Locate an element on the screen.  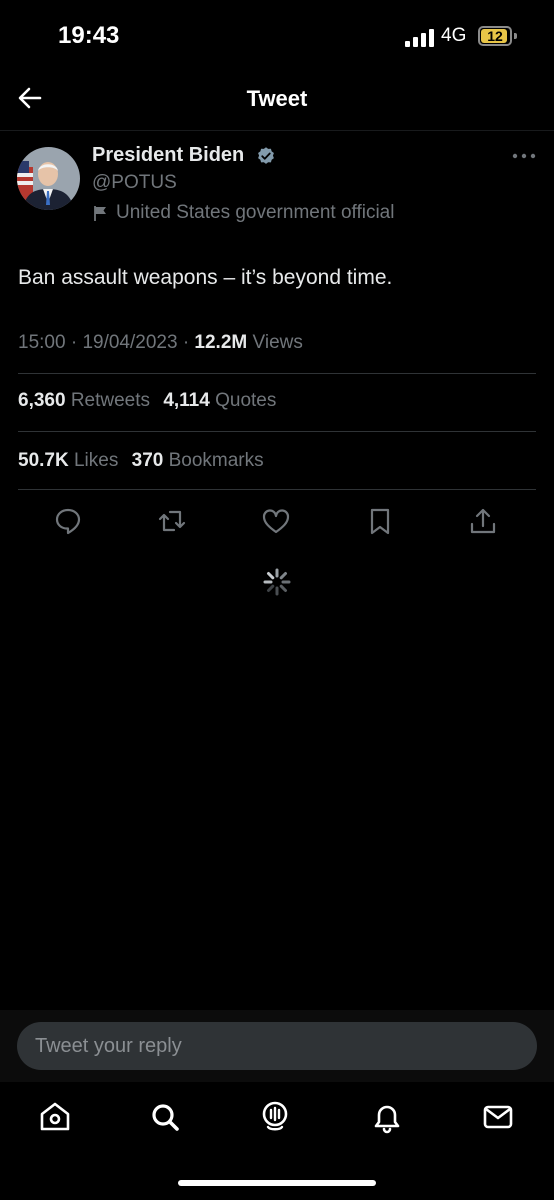
tweet-date: 19/04/2023 is located at coordinates (130, 342).